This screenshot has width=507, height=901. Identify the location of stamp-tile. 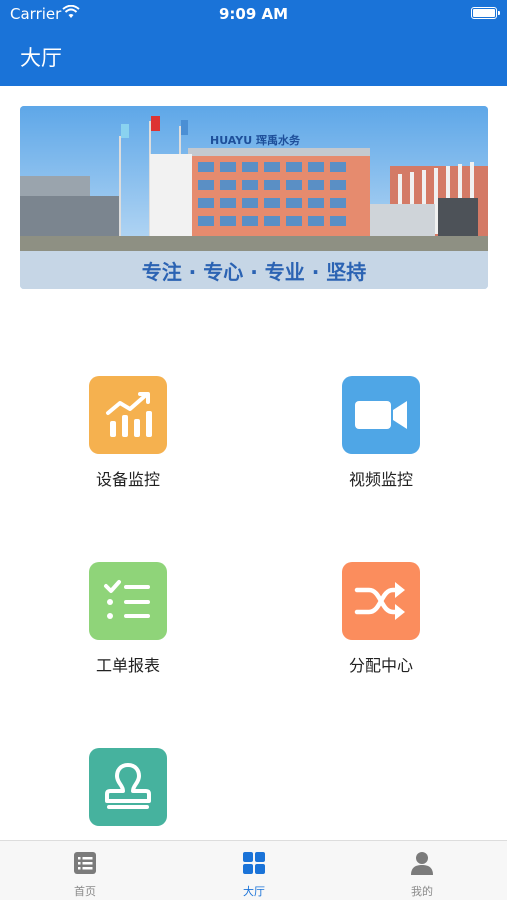
(128, 787).